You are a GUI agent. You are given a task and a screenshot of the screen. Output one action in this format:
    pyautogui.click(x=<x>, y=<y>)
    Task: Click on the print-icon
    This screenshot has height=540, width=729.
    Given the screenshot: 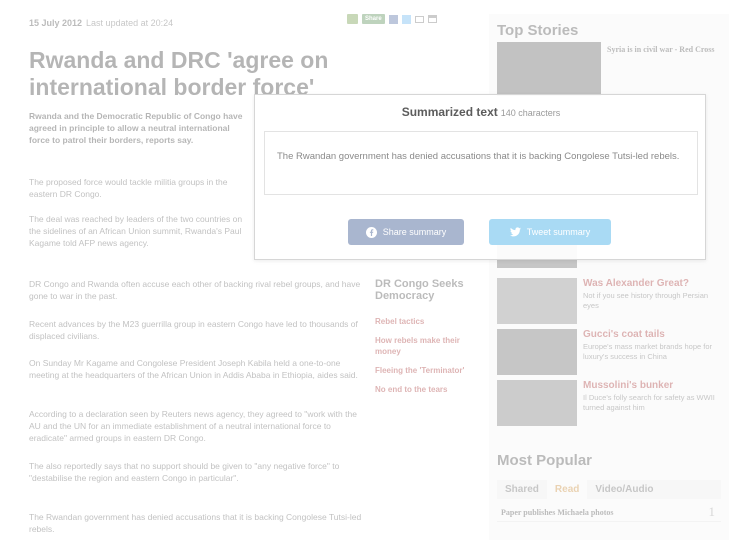 What is the action you would take?
    pyautogui.click(x=432, y=19)
    